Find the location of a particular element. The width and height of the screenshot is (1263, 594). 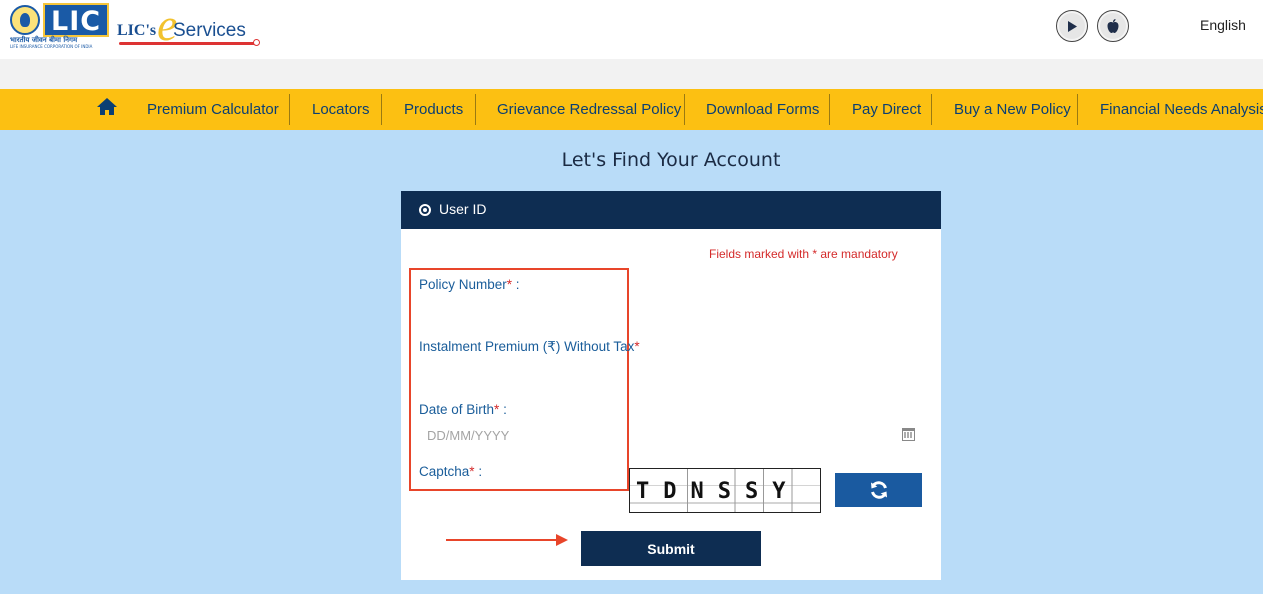

highlight-annotation-box is located at coordinates (519, 379).